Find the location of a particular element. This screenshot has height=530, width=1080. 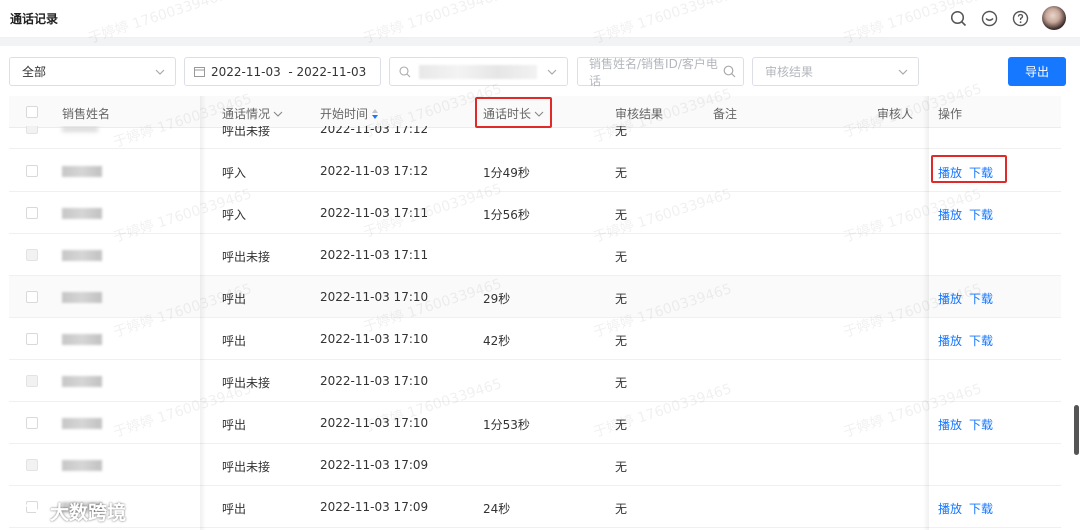

help-icon is located at coordinates (1020, 18).